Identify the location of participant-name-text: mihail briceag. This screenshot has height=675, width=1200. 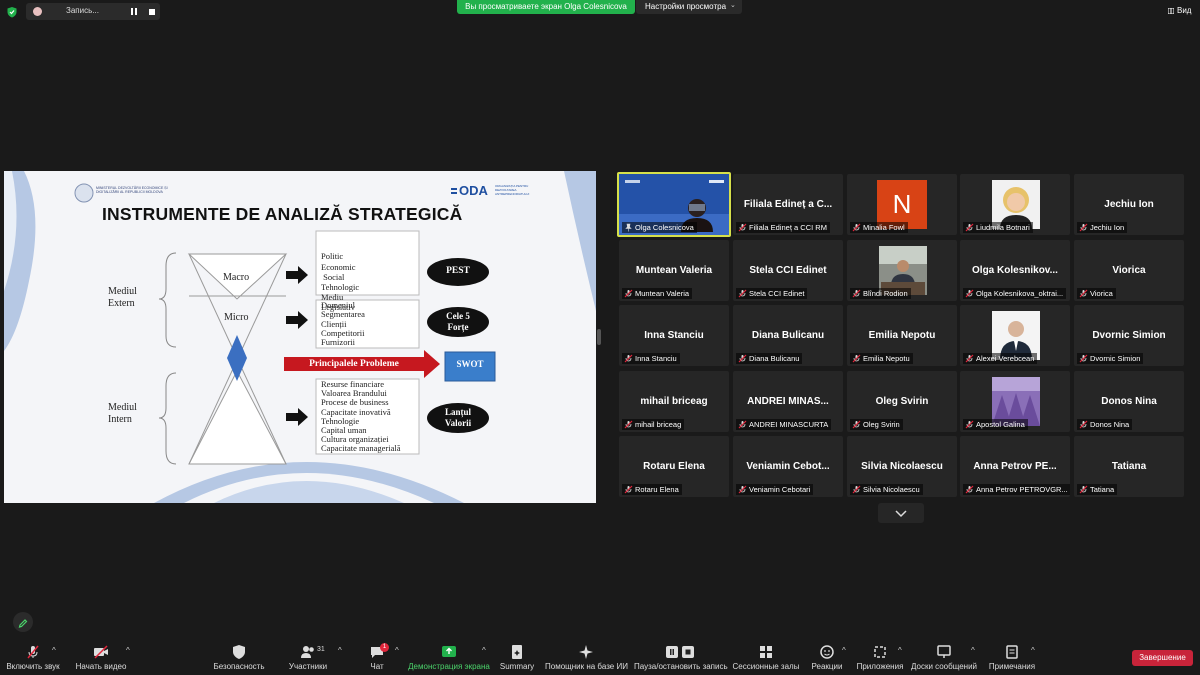
(658, 424).